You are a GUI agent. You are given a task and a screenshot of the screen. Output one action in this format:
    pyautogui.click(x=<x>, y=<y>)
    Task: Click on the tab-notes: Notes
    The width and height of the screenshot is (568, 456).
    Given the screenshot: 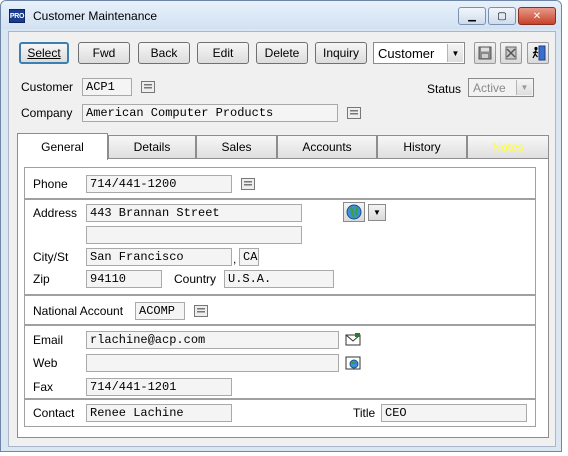 What is the action you would take?
    pyautogui.click(x=508, y=147)
    